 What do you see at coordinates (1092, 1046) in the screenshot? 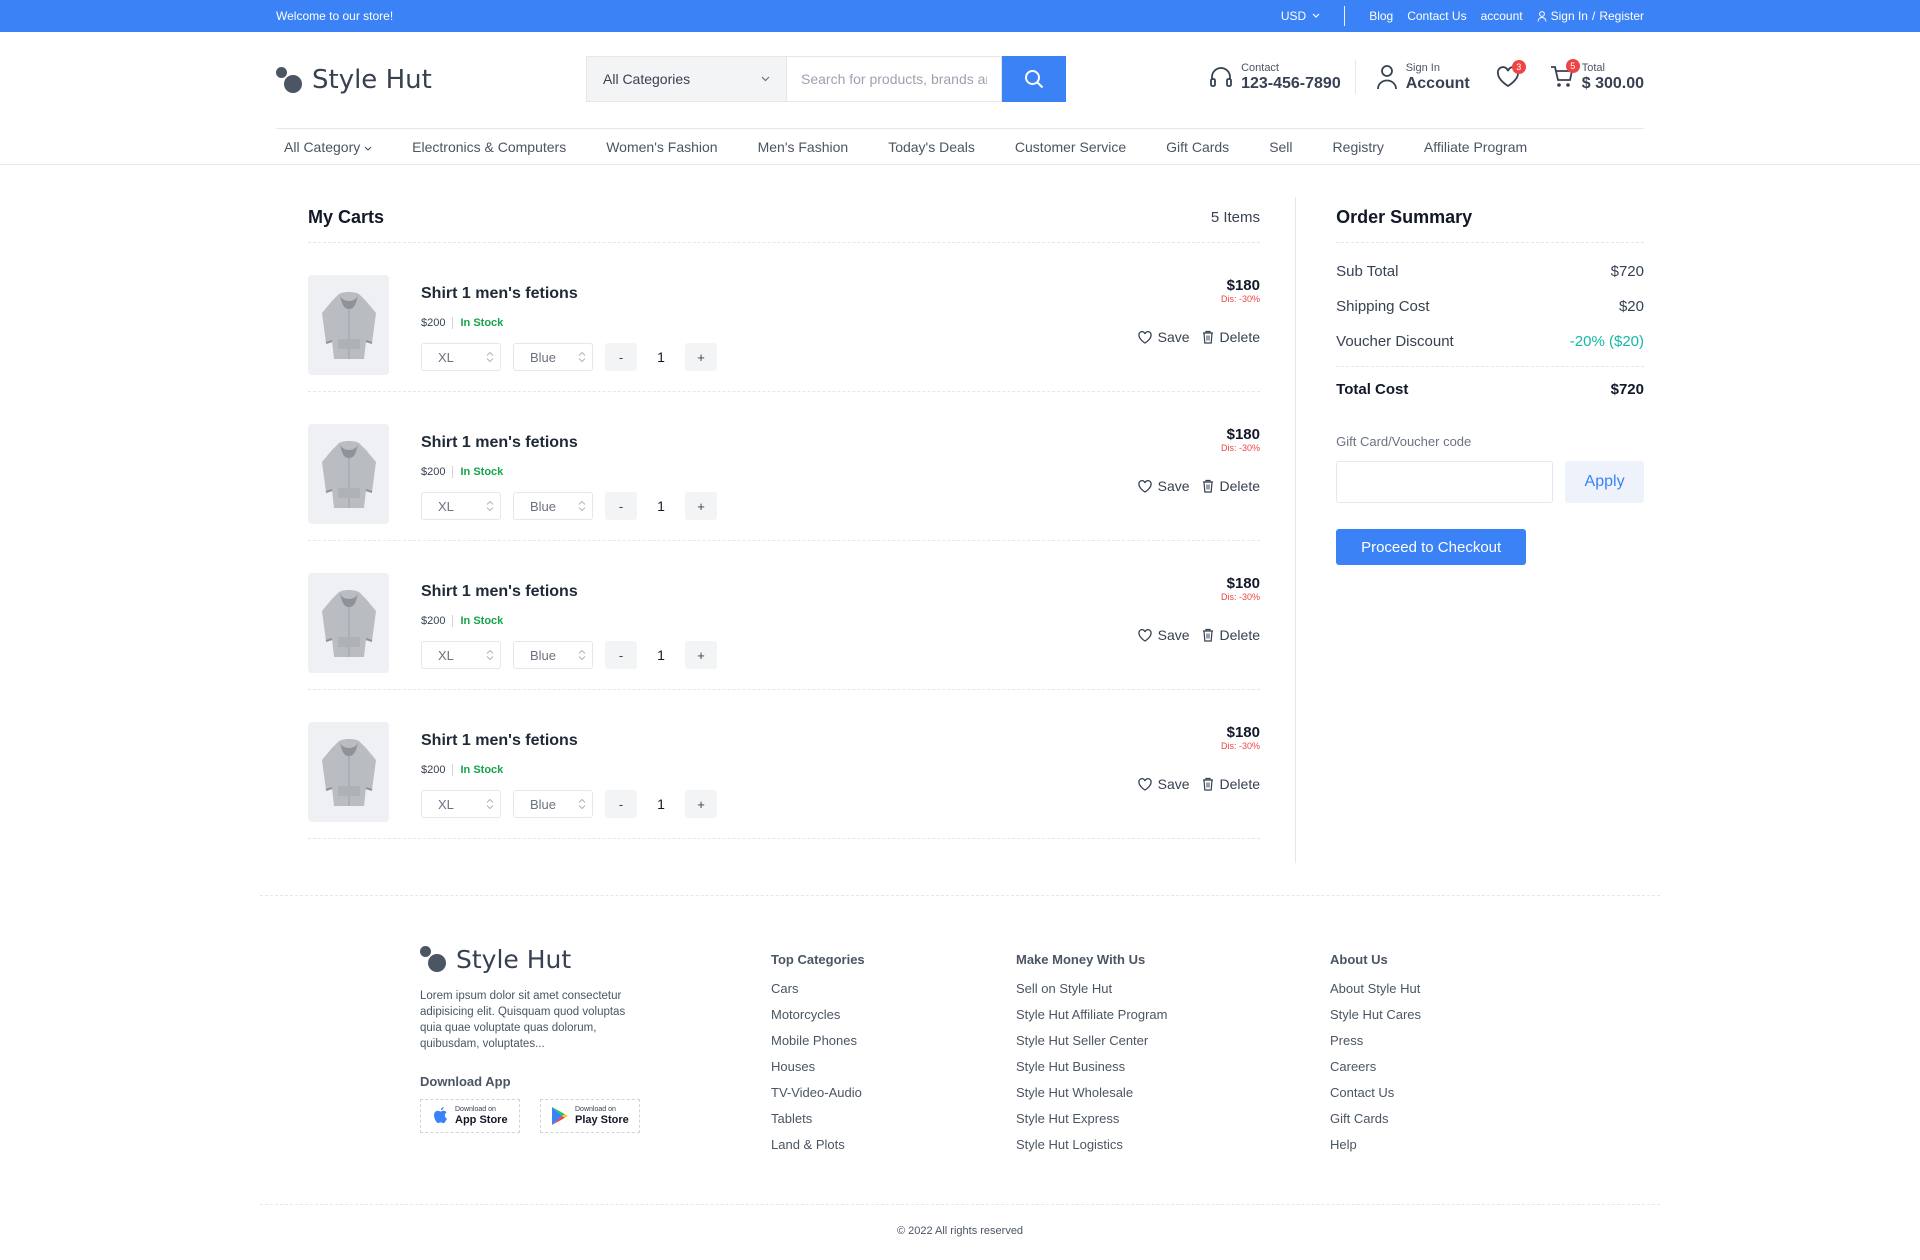
I see `footer-link: Style Hut Seller Center` at bounding box center [1092, 1046].